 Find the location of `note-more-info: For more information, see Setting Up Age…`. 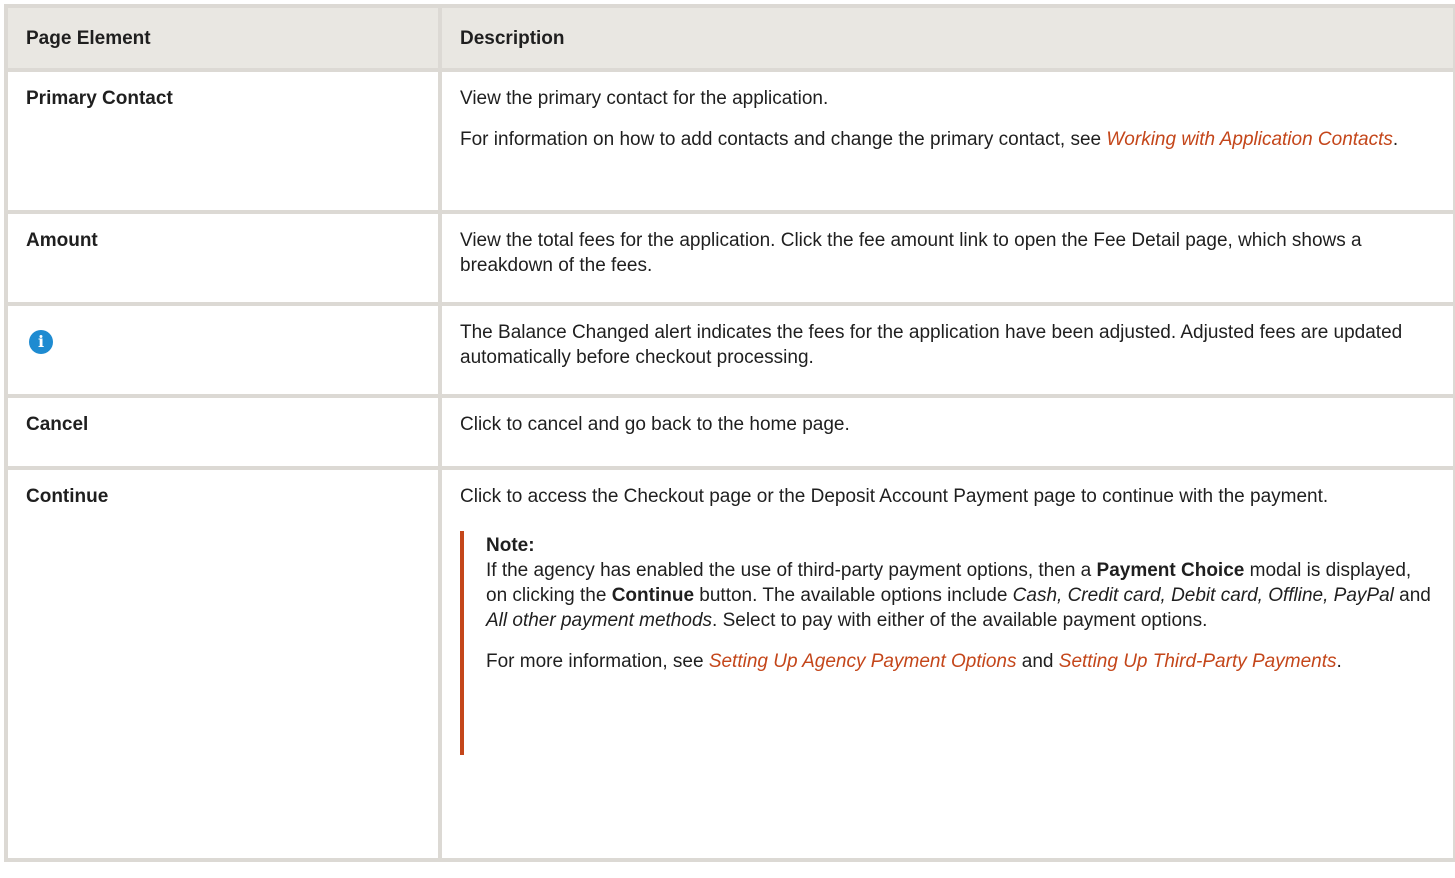

note-more-info: For more information, see Setting Up Age… is located at coordinates (914, 661).